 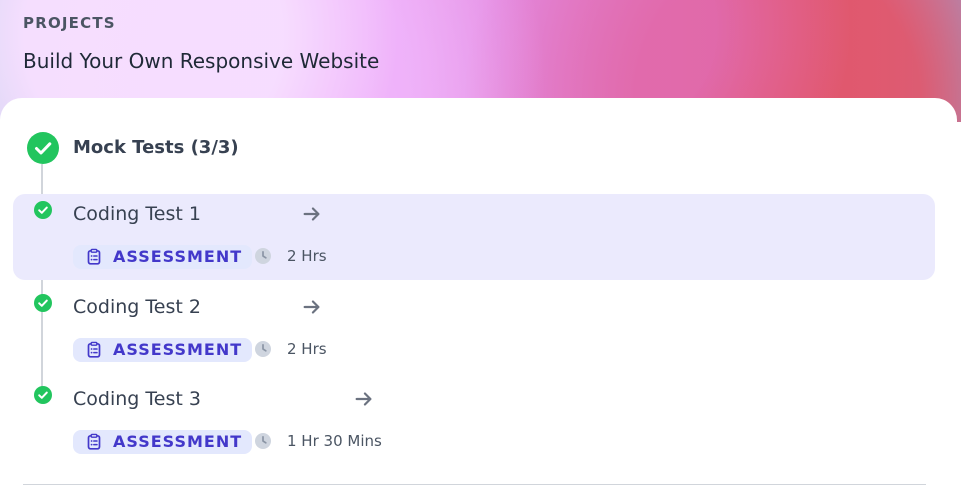 I want to click on duration-meta: 1 Hr 30 Mins, so click(x=318, y=441).